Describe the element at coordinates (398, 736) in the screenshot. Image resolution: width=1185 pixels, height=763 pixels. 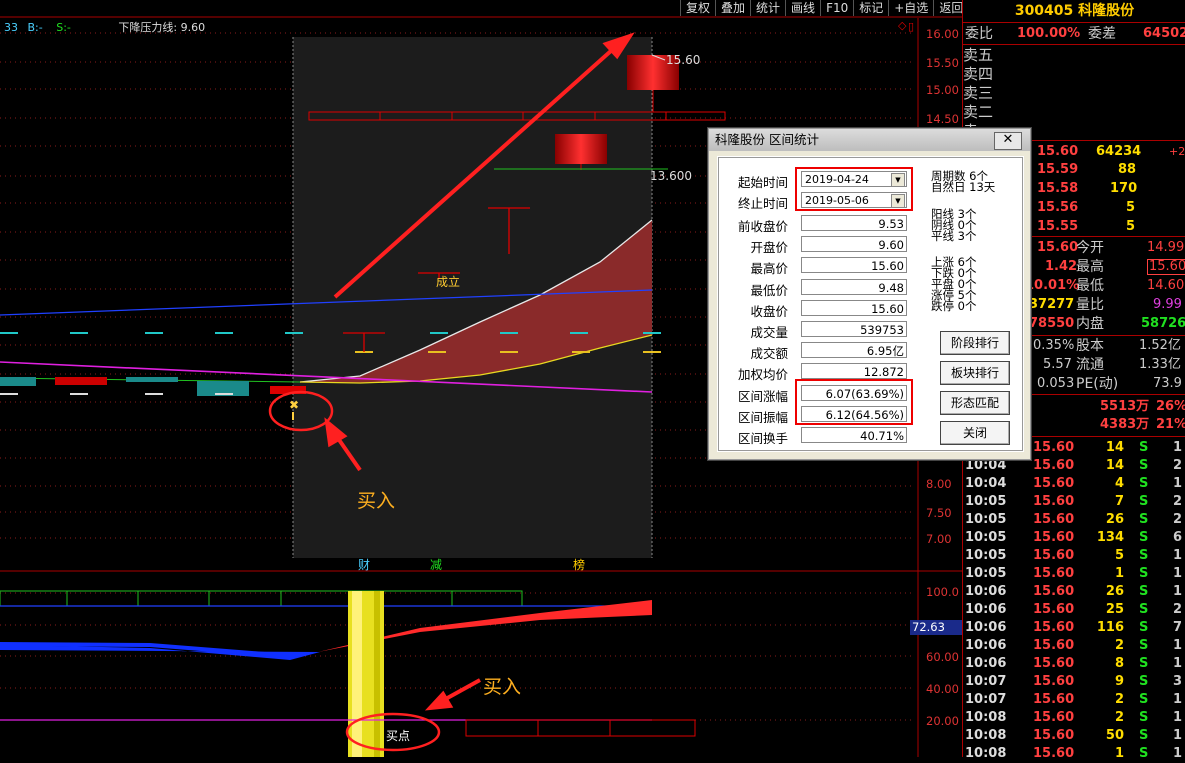
I see `buy-point-label: 买点` at that location.